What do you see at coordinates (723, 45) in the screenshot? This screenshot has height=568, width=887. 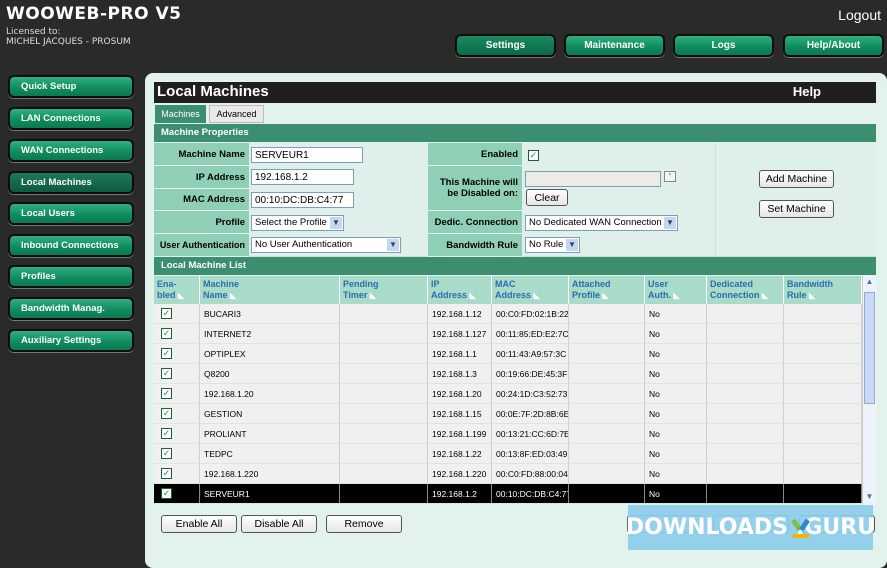 I see `nav-logs: Logs` at bounding box center [723, 45].